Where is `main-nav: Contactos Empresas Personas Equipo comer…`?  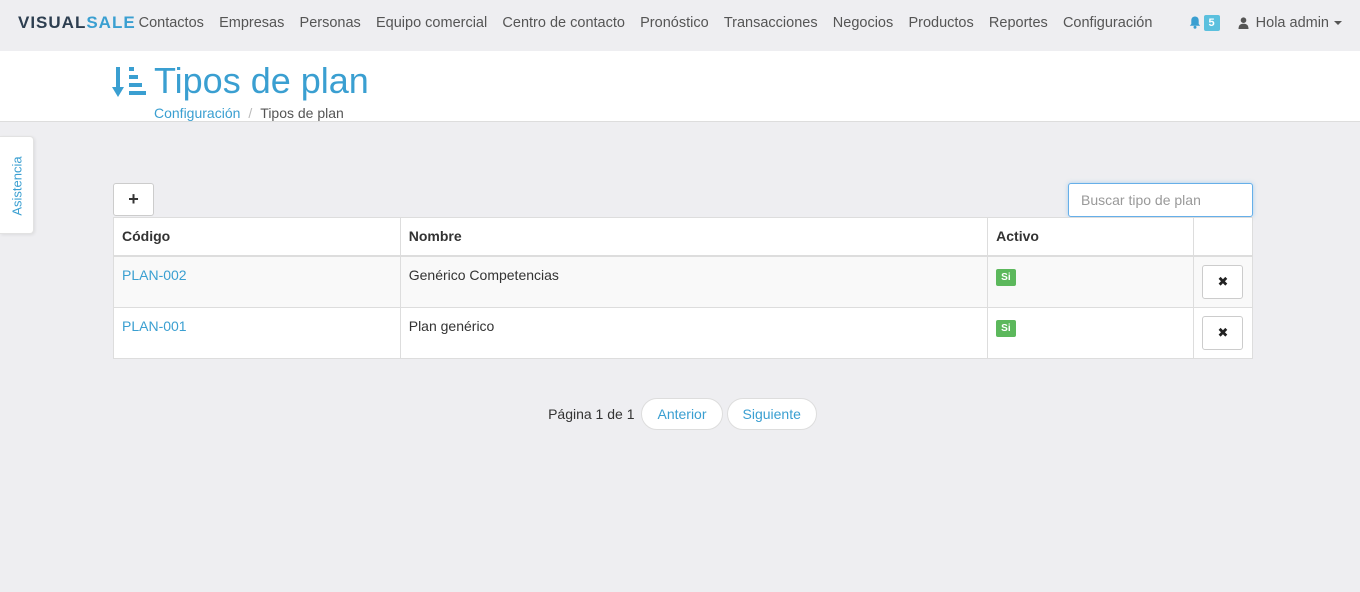
main-nav: Contactos Empresas Personas Equipo comer… is located at coordinates (645, 22).